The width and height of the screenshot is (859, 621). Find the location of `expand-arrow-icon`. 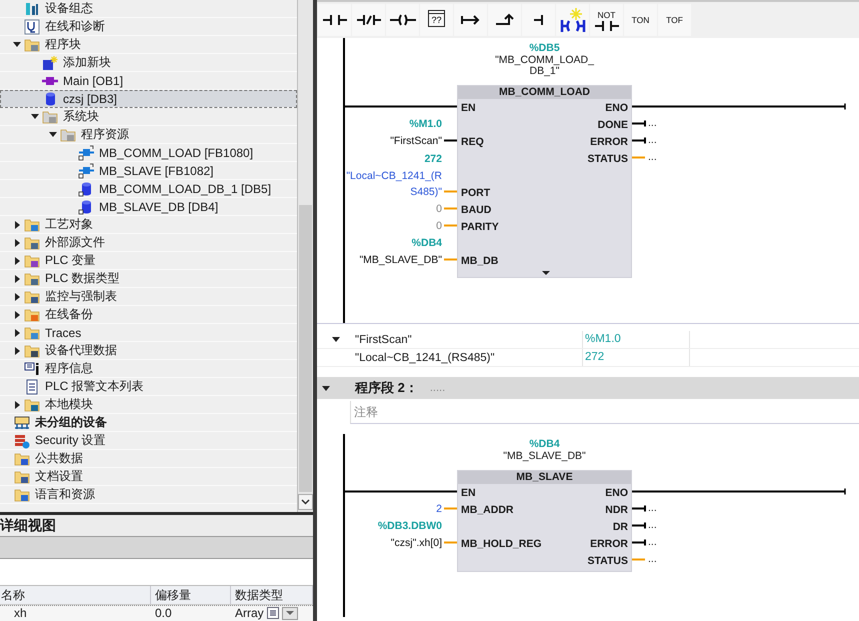

expand-arrow-icon is located at coordinates (546, 273).